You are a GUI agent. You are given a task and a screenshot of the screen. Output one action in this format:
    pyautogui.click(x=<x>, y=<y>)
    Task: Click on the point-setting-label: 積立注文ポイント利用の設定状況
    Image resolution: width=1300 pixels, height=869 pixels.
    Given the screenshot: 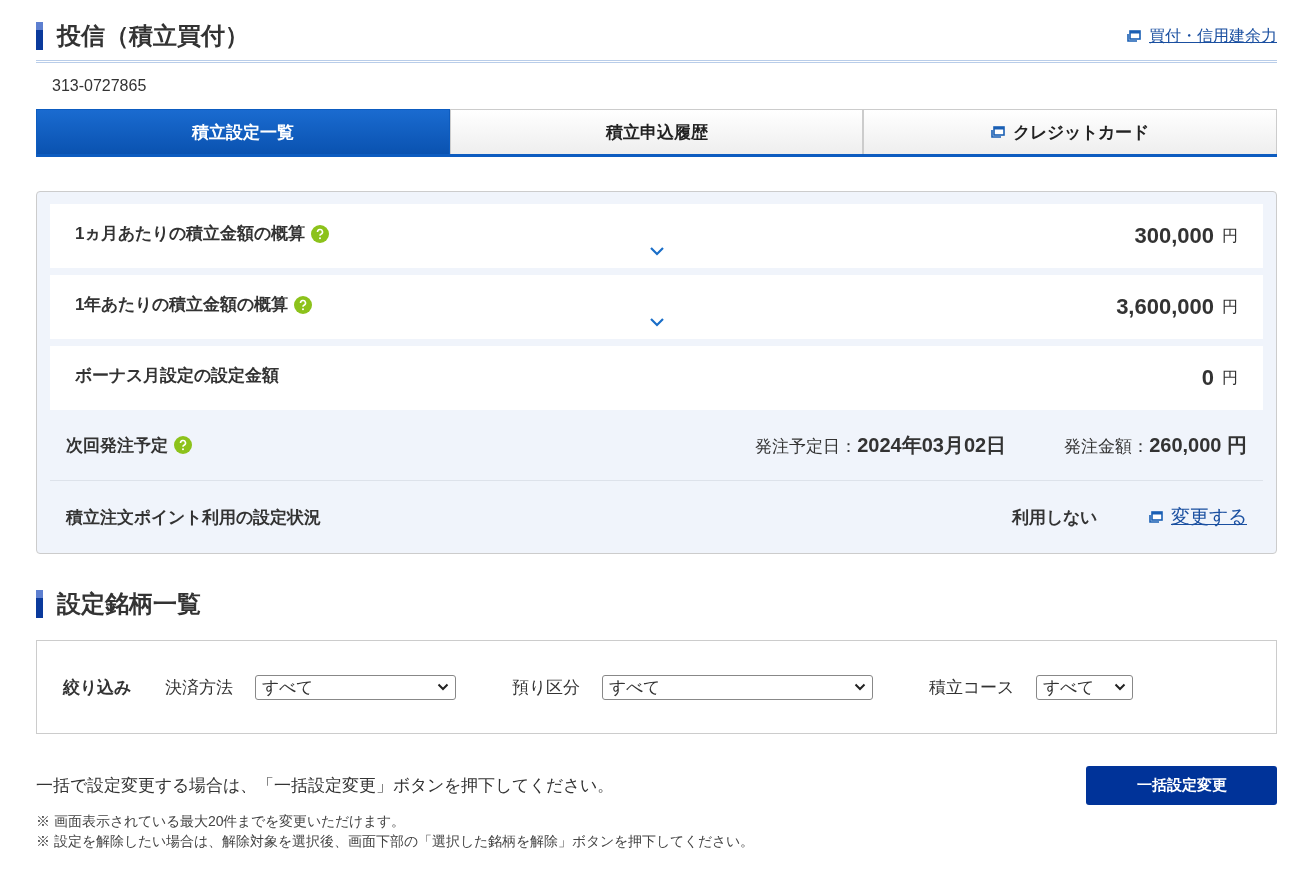 What is the action you would take?
    pyautogui.click(x=194, y=517)
    